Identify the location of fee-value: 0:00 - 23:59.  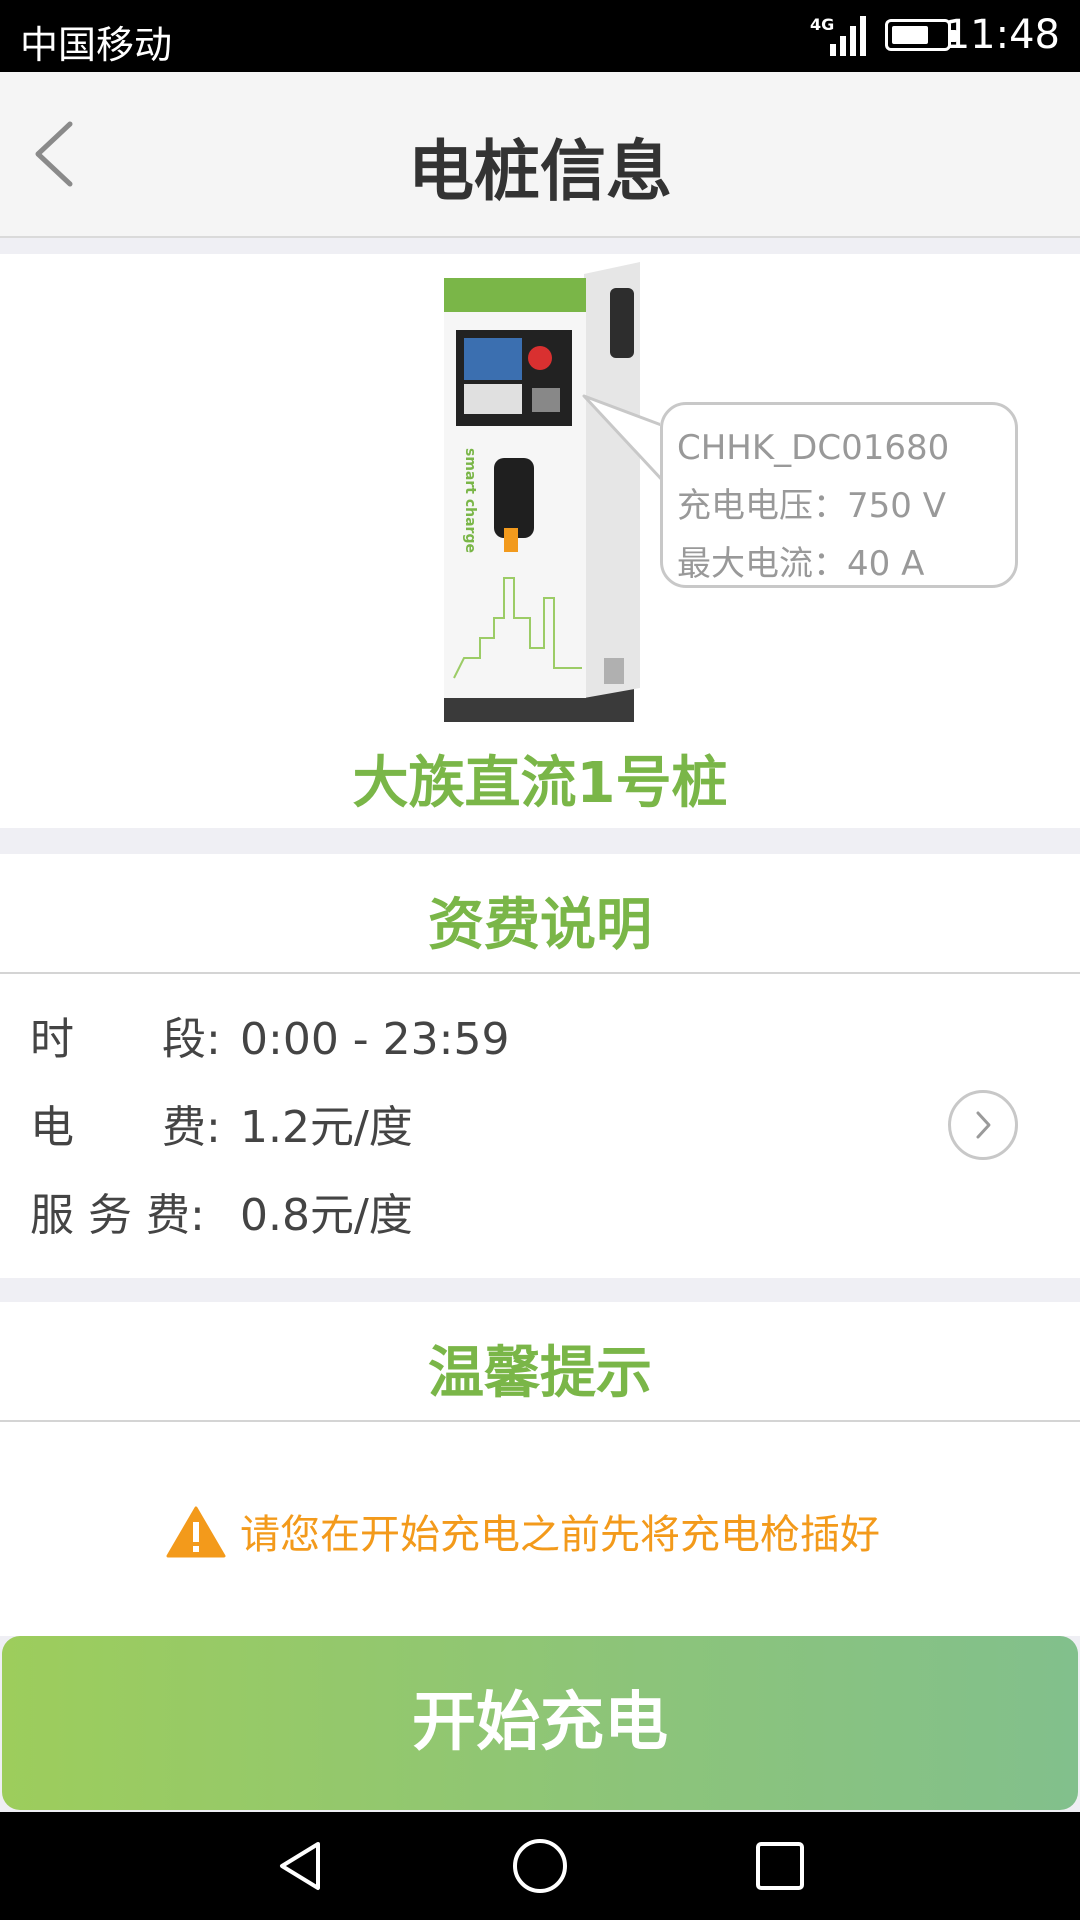
(375, 1039).